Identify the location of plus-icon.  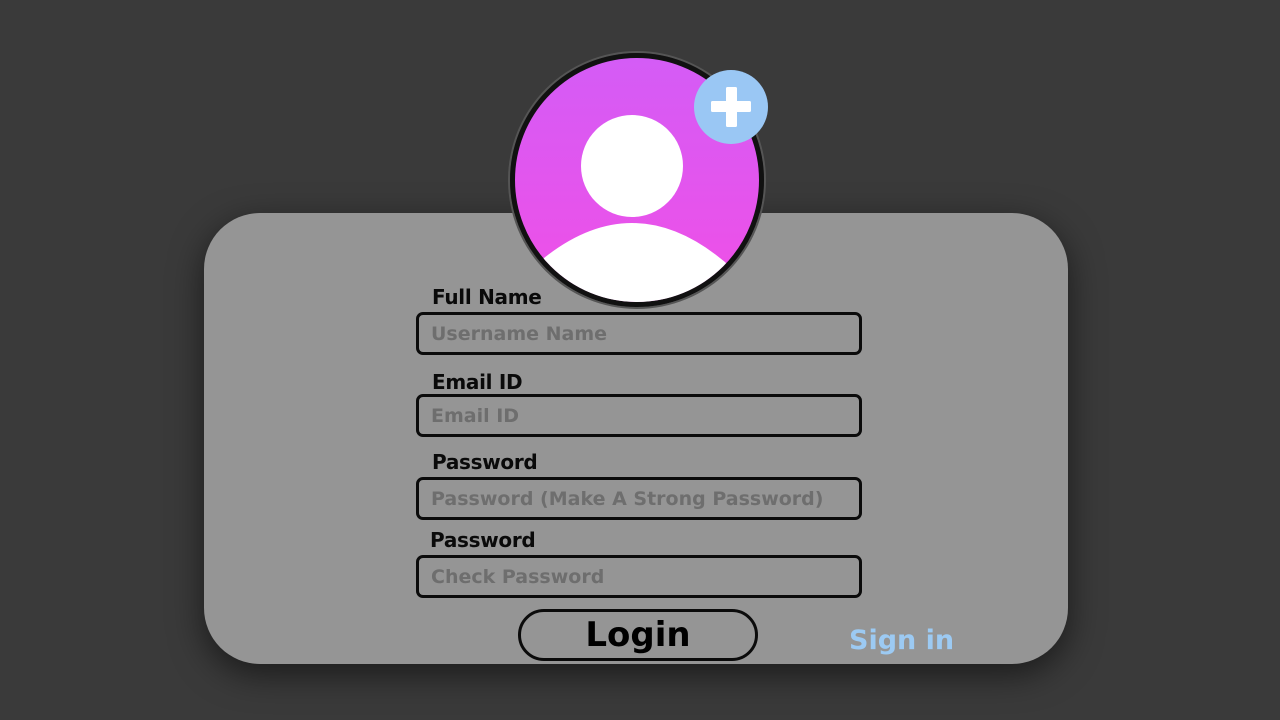
(731, 107).